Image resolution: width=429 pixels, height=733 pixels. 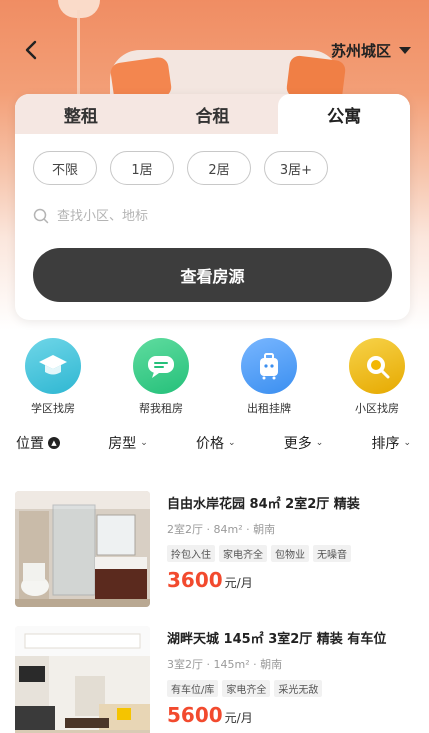 I want to click on tab-whole-rent: 整租, so click(x=81, y=114).